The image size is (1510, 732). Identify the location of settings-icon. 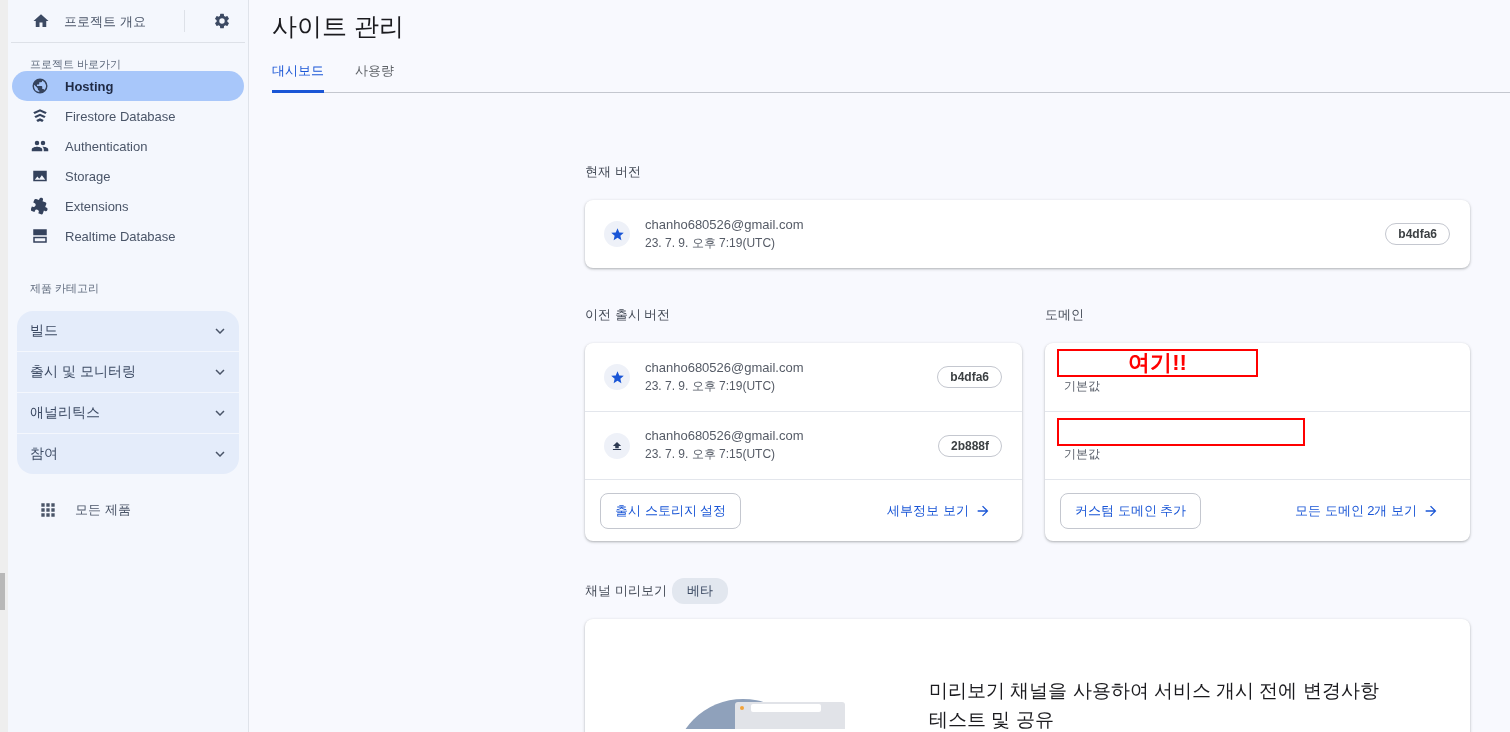
(222, 21).